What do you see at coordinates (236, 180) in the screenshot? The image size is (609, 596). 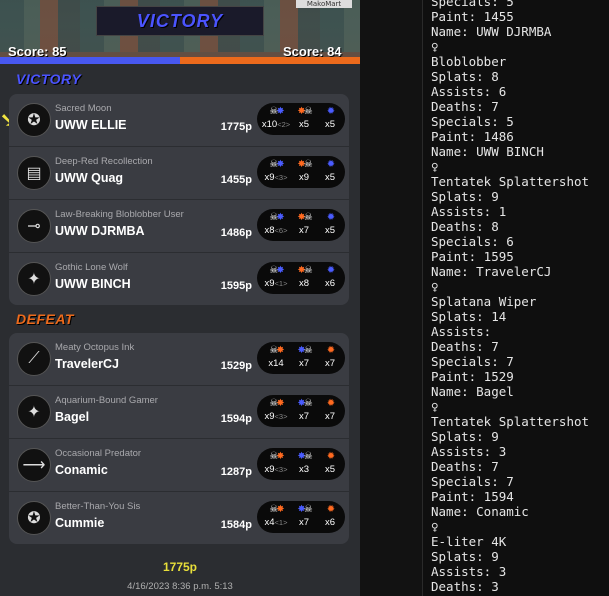 I see `player-paint: 1455p` at bounding box center [236, 180].